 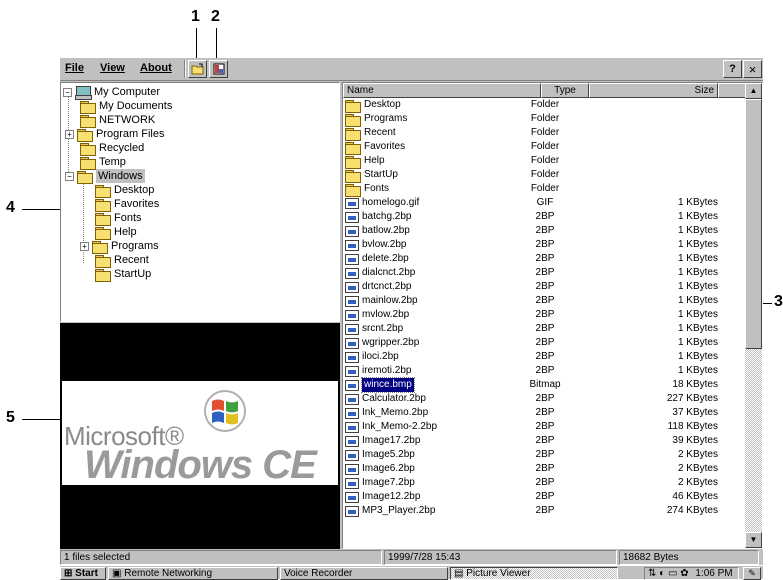 I want to click on help-button: ?, so click(x=732, y=69).